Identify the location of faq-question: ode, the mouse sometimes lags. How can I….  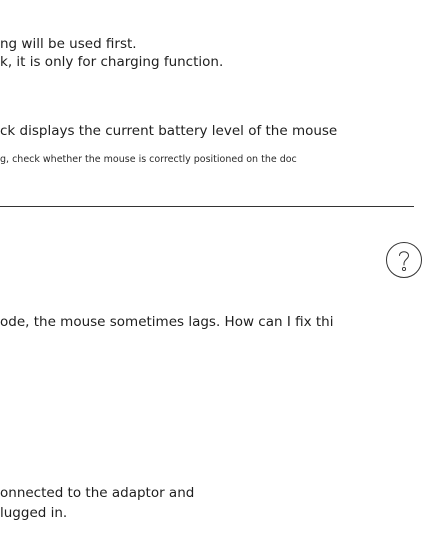
(167, 322).